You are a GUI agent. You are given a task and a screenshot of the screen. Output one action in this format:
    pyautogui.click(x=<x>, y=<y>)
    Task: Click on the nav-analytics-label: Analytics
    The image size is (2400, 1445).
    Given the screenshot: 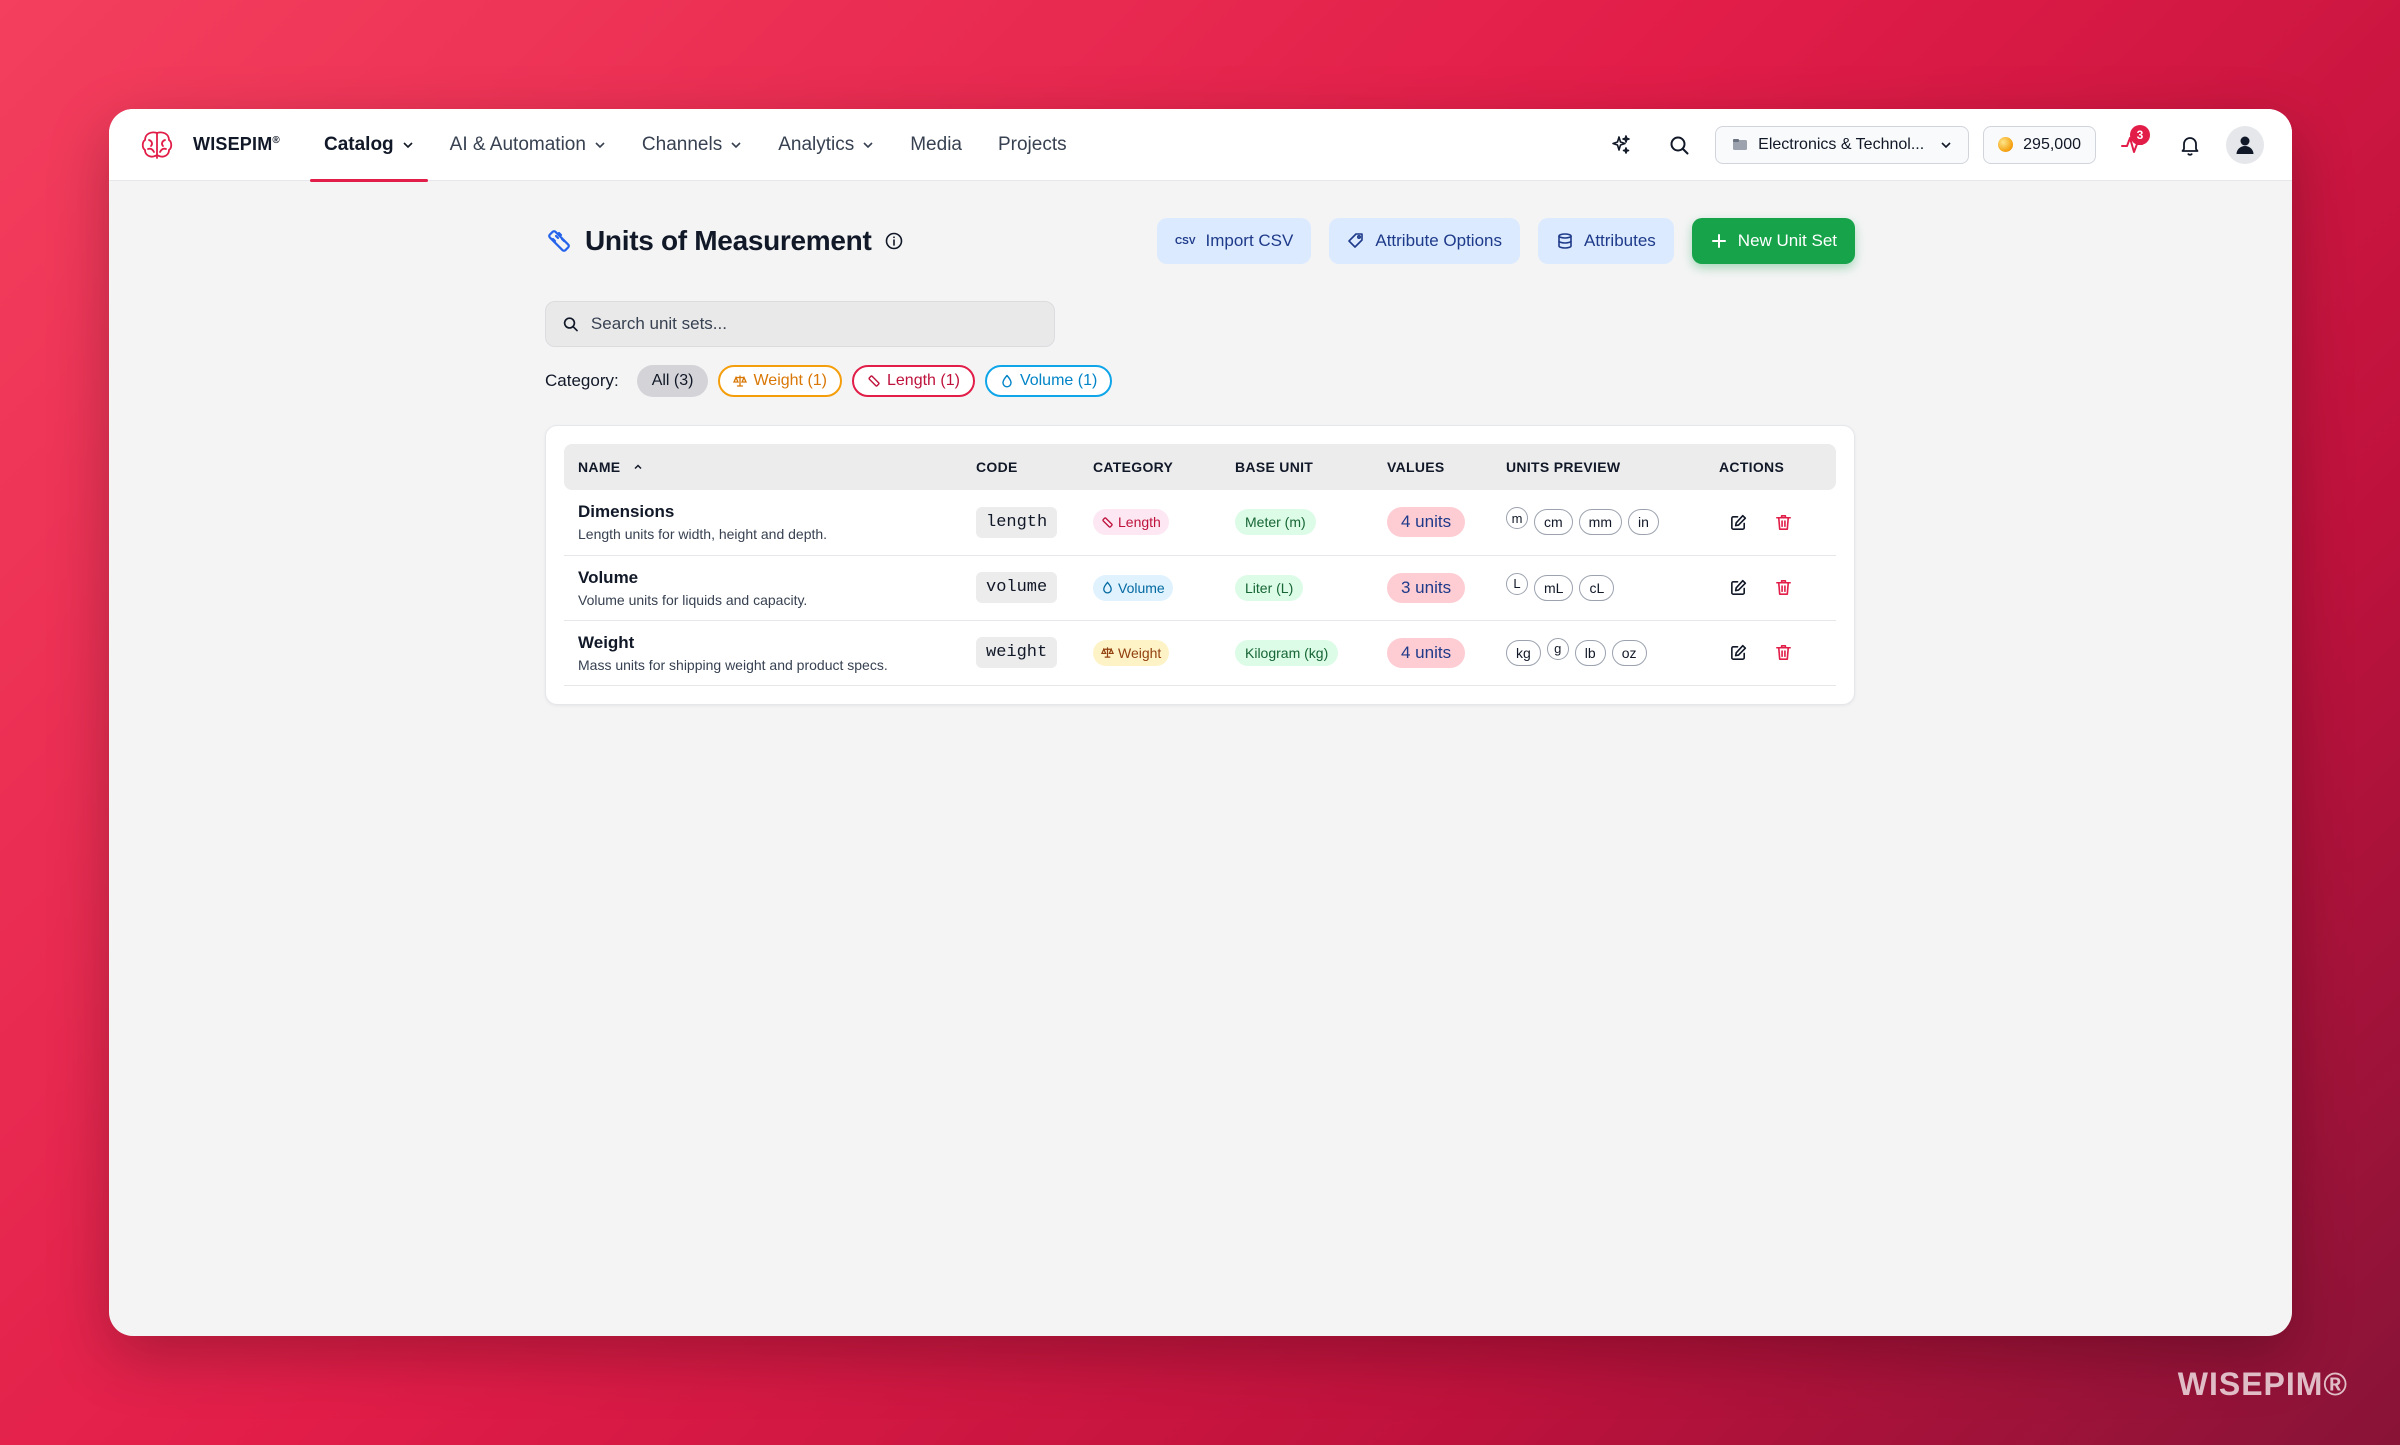 What is the action you would take?
    pyautogui.click(x=816, y=144)
    